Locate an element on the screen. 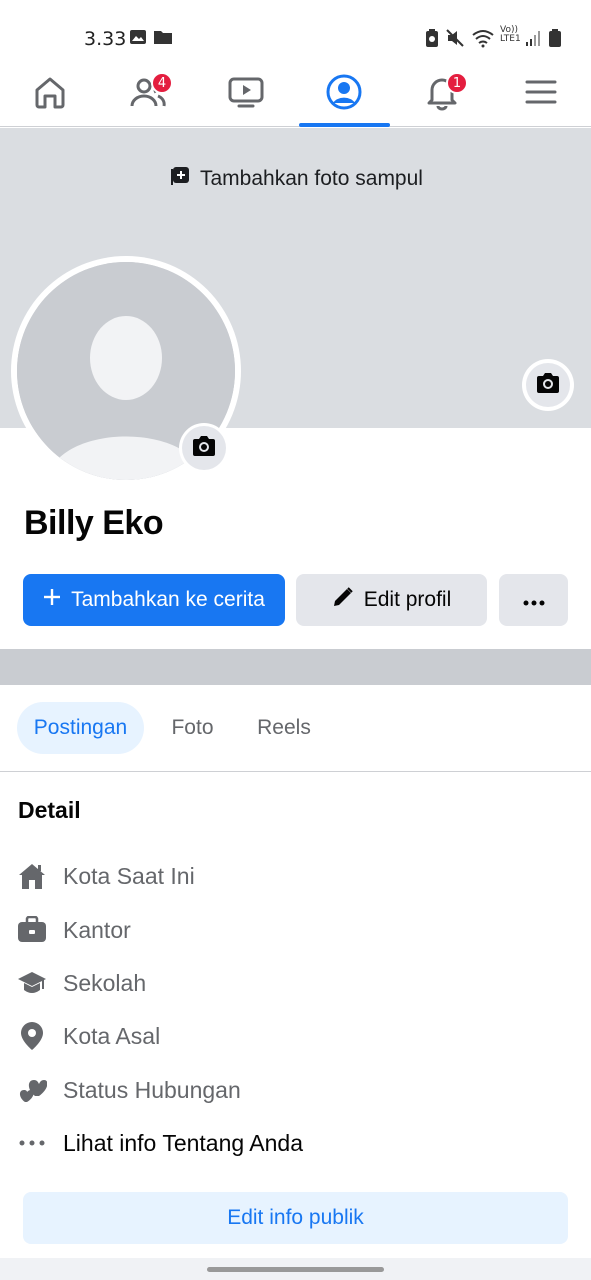 This screenshot has height=1280, width=591. detail-workplace-label: Kantor is located at coordinates (97, 929).